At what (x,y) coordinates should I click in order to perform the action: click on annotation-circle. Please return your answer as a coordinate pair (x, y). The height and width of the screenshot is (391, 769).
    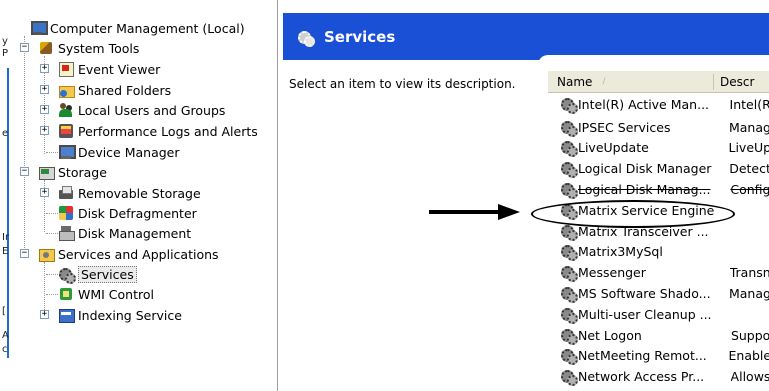
    Looking at the image, I should click on (633, 214).